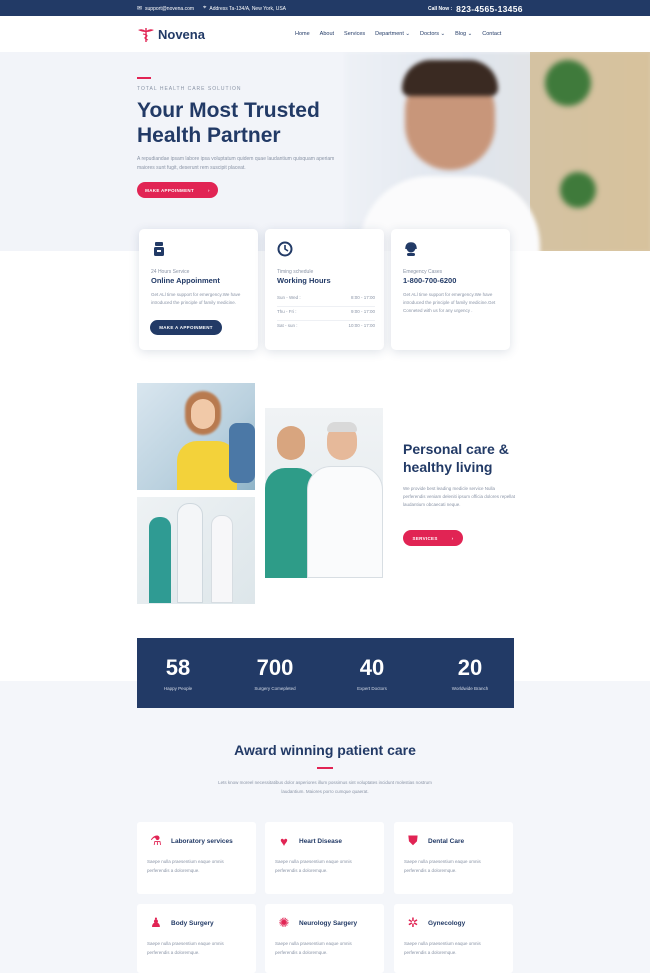  What do you see at coordinates (287, 325) in the screenshot?
I see `hours-days: Sat - sun :` at bounding box center [287, 325].